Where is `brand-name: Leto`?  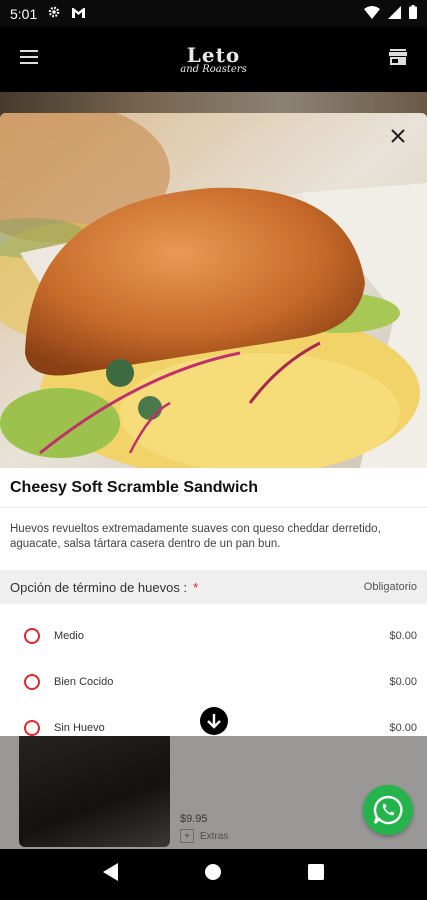
brand-name: Leto is located at coordinates (213, 54).